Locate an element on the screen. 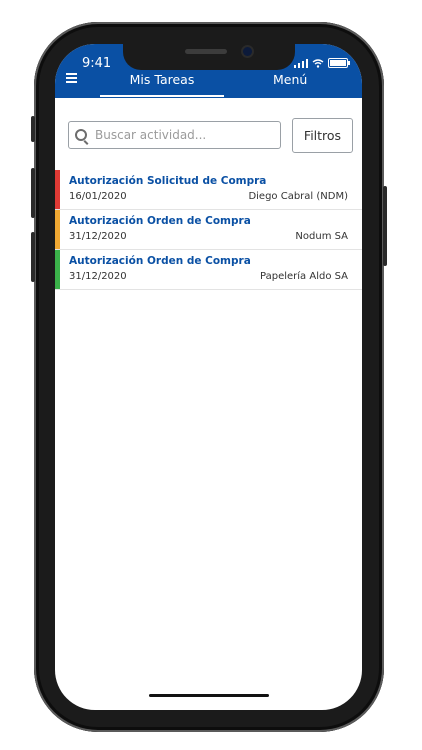 This screenshot has height=750, width=422. task-title: Autorización Solicitud de Compra is located at coordinates (168, 181).